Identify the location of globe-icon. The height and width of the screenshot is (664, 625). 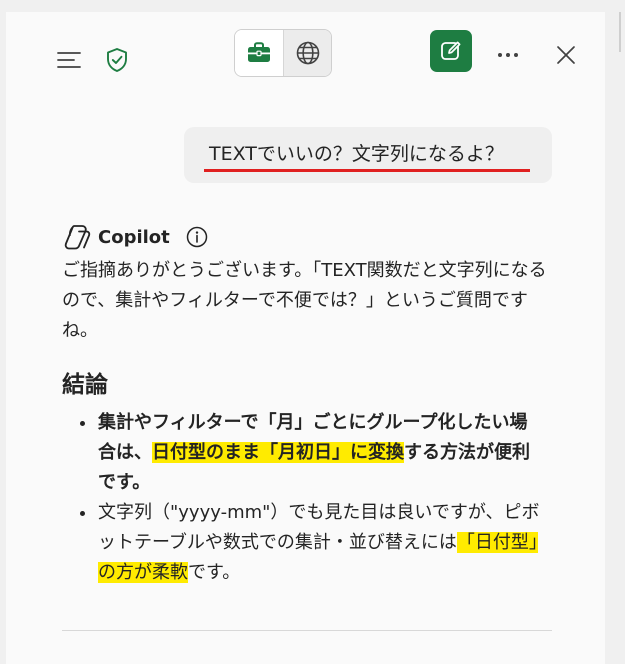
(308, 53).